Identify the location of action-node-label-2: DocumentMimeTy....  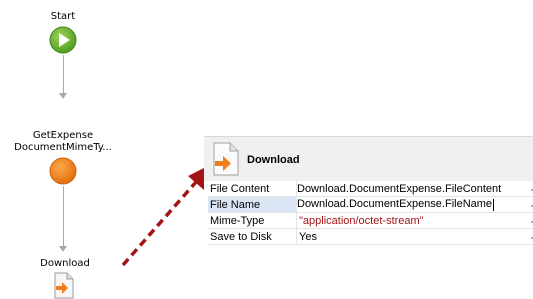
(63, 147).